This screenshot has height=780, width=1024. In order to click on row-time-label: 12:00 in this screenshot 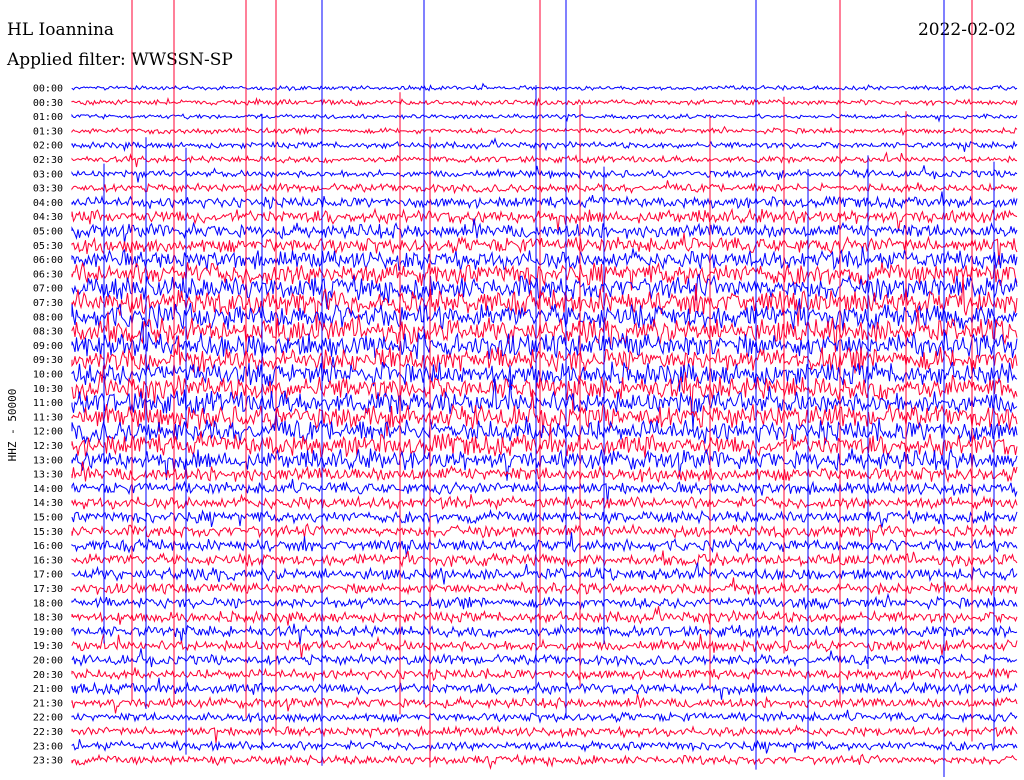, I will do `click(48, 432)`.